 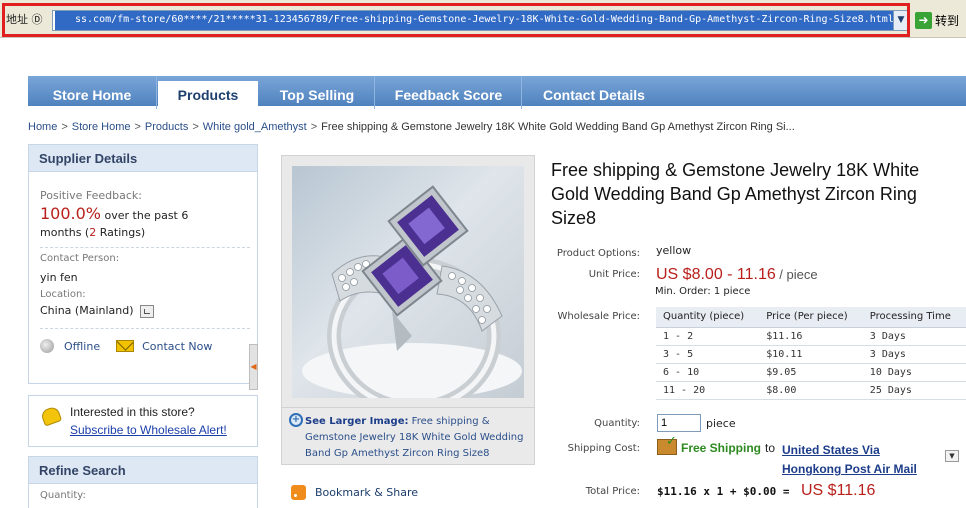 What do you see at coordinates (862, 460) in the screenshot?
I see `shipping-method-link: United States Via Hongkong Post Air Mail` at bounding box center [862, 460].